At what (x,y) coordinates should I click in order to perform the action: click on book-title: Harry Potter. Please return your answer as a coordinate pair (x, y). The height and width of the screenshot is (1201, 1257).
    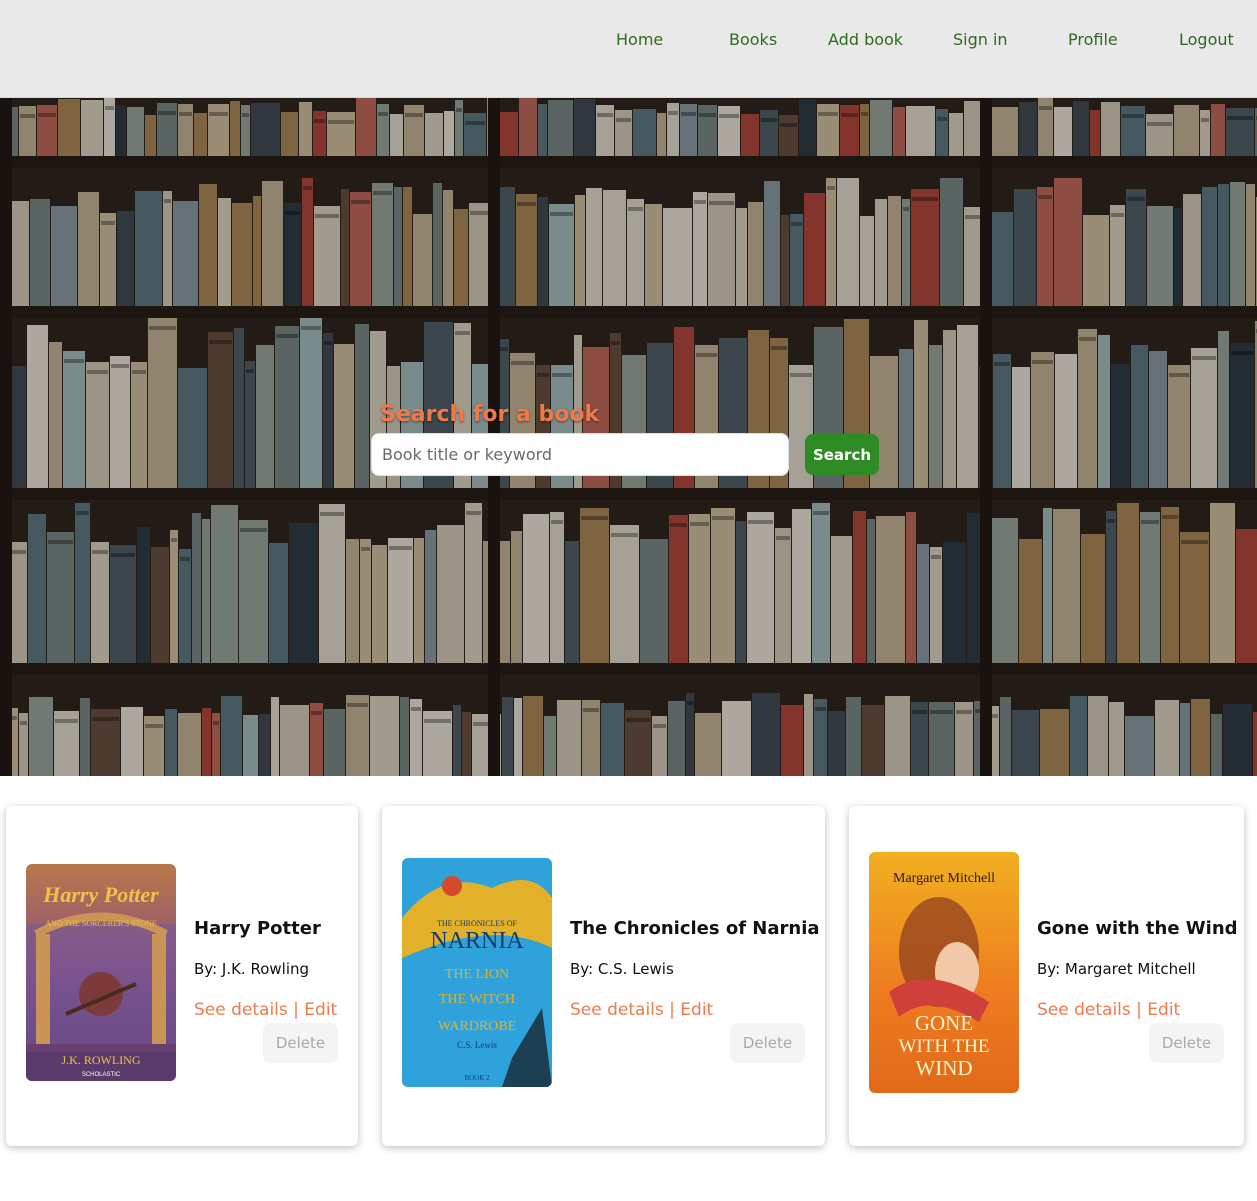
    Looking at the image, I should click on (257, 928).